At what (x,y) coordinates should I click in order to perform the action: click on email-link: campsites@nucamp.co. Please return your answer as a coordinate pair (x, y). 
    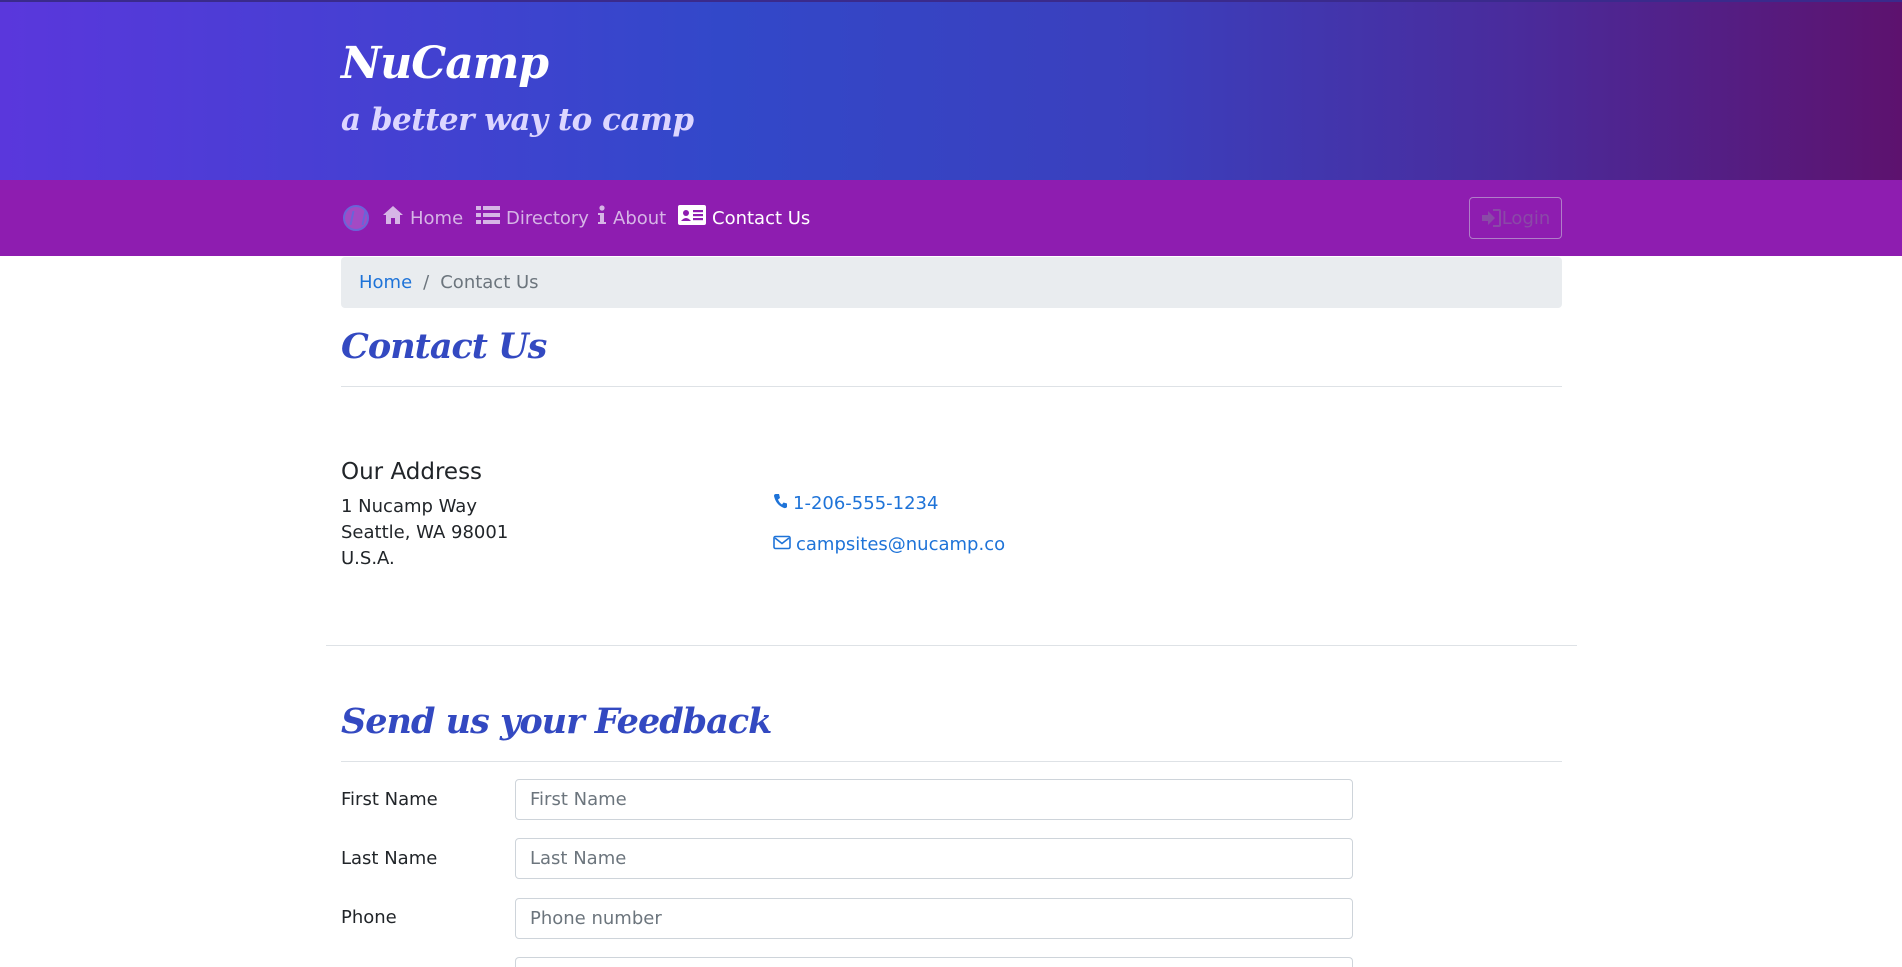
    Looking at the image, I should click on (889, 545).